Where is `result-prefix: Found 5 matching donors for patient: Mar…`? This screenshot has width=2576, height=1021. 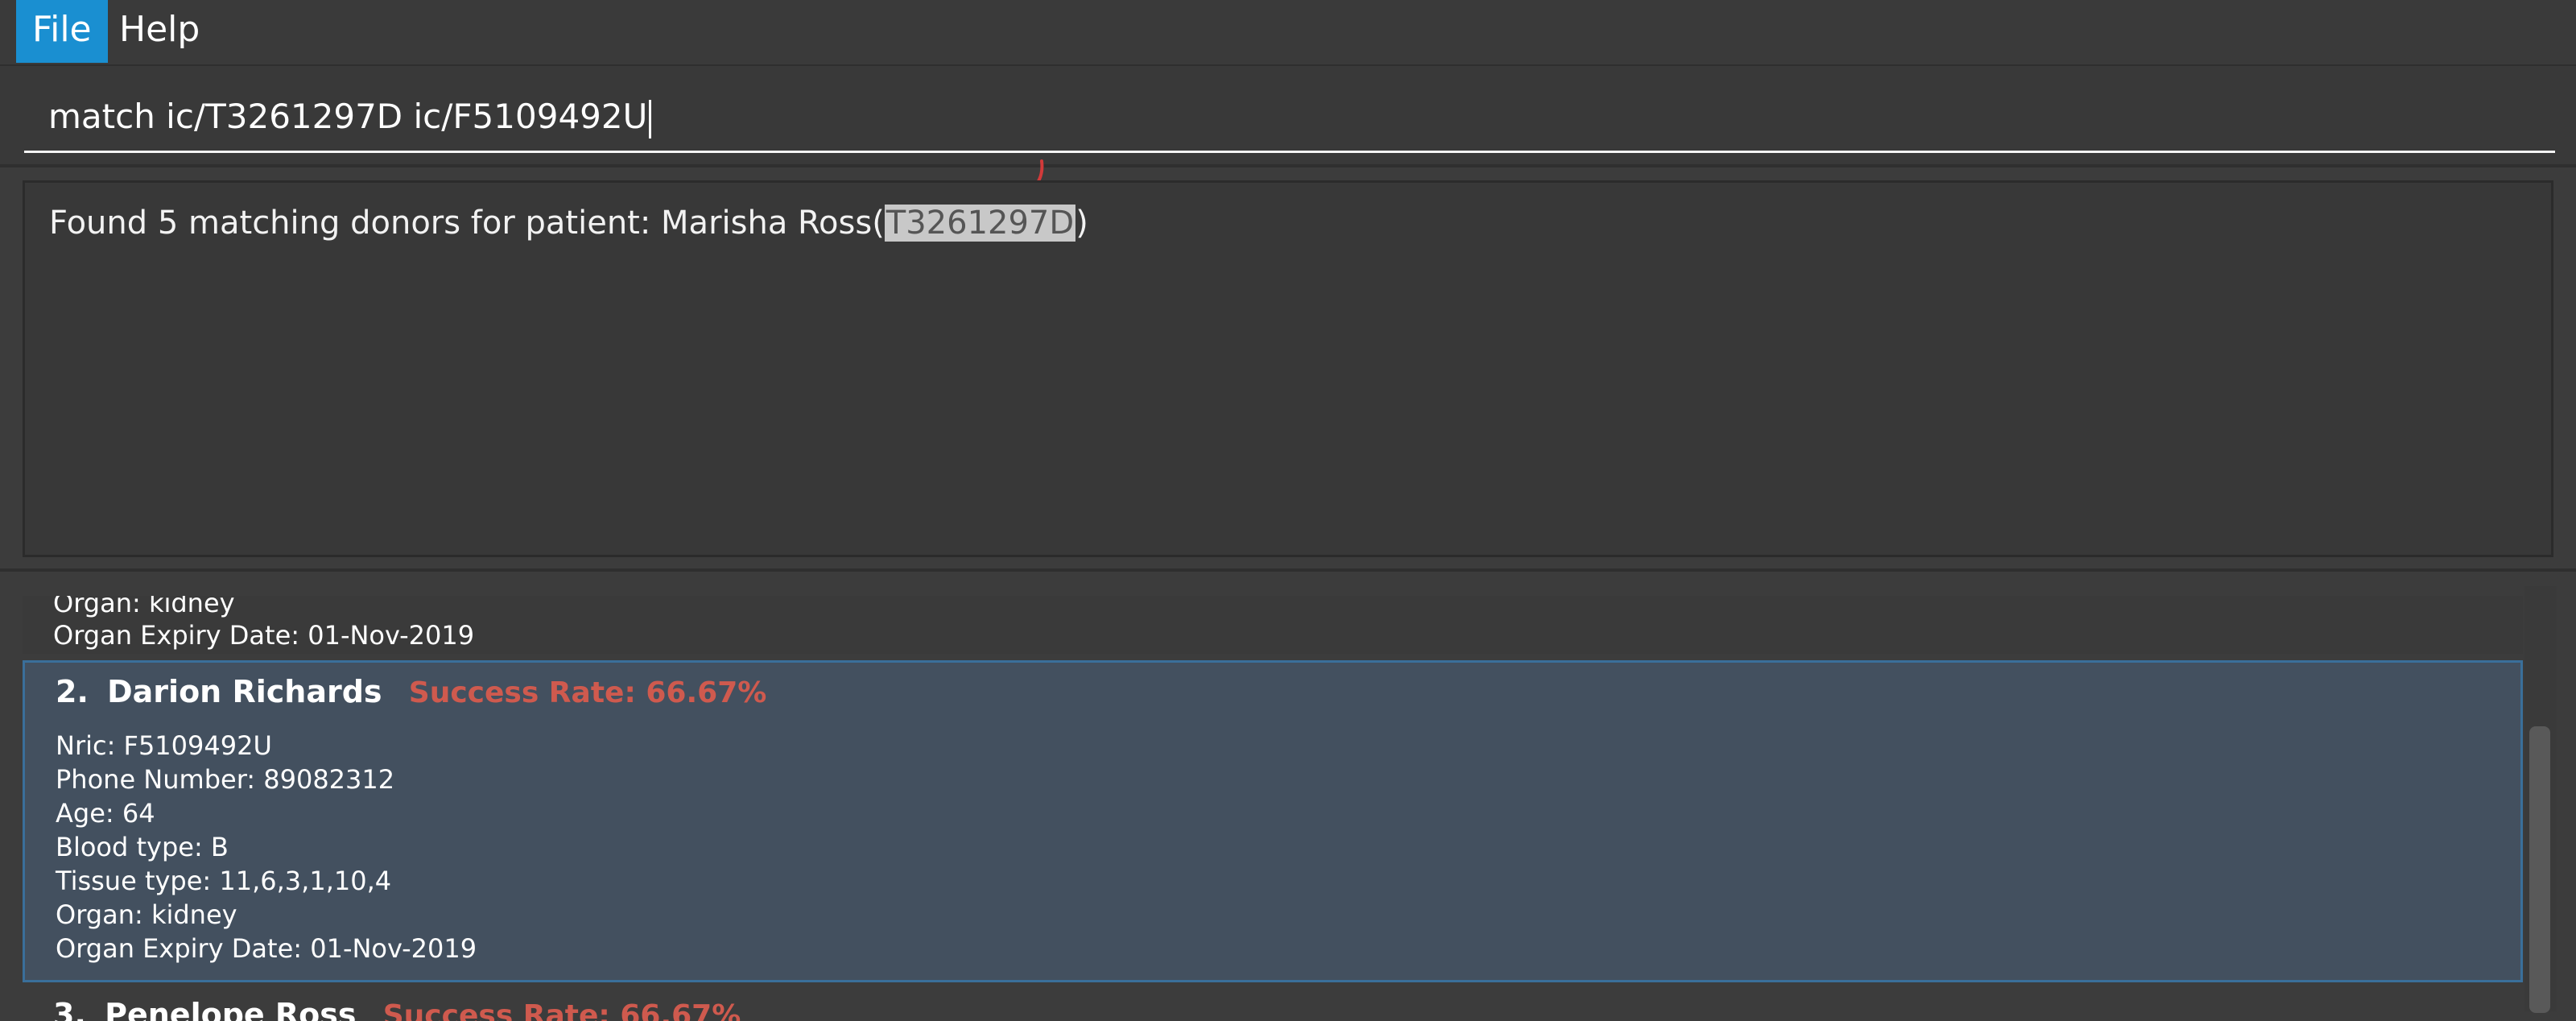
result-prefix: Found 5 matching donors for patient: Mar… is located at coordinates (467, 223).